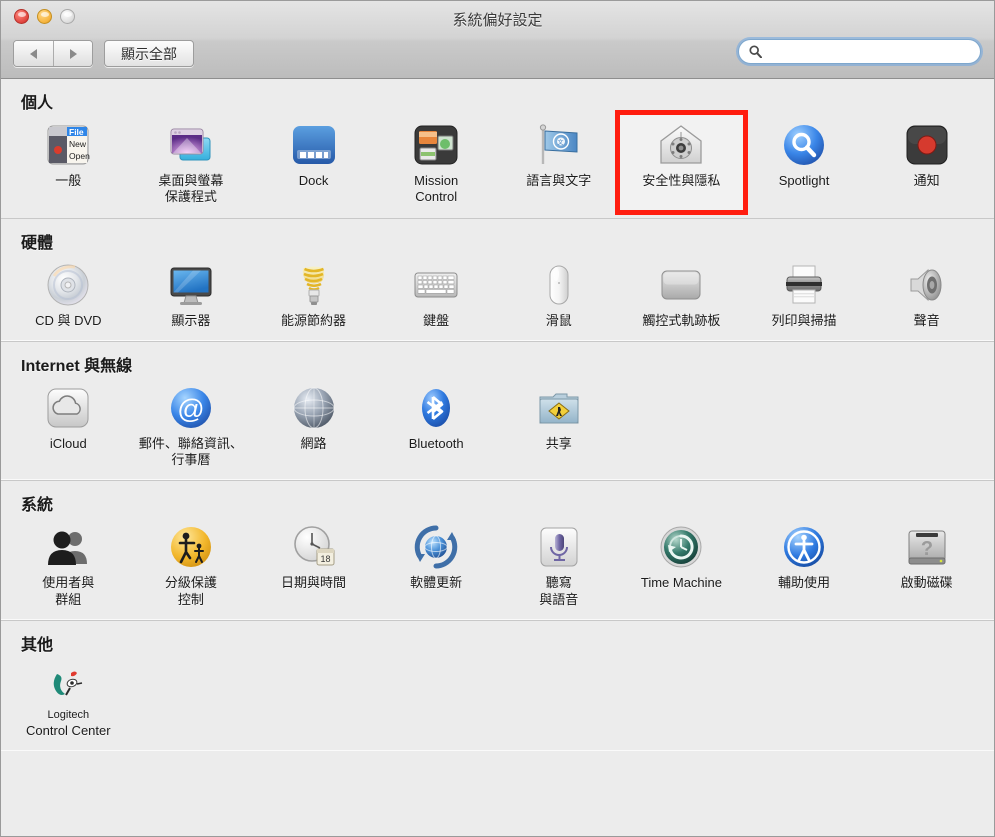  Describe the element at coordinates (755, 51) in the screenshot. I see `search-icon` at that location.